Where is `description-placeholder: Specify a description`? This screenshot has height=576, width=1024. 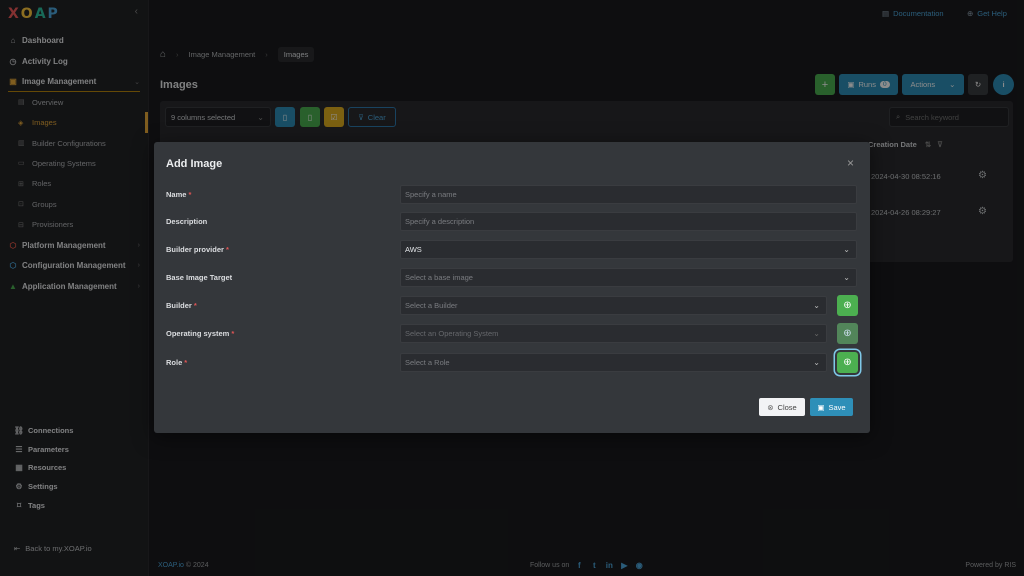
description-placeholder: Specify a description is located at coordinates (440, 221).